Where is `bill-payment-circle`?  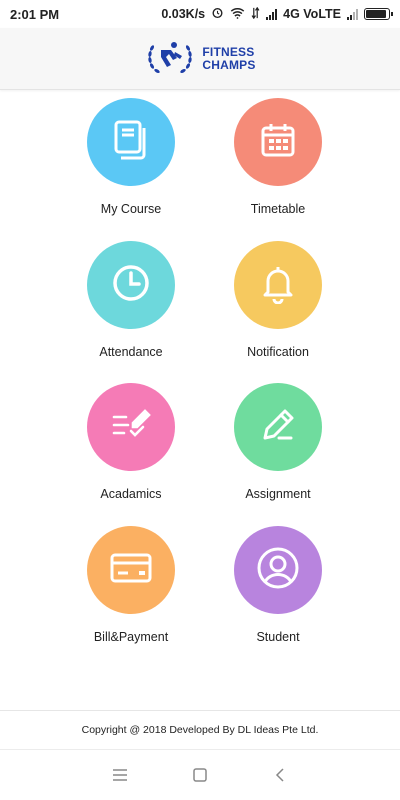
bill-payment-circle is located at coordinates (131, 570).